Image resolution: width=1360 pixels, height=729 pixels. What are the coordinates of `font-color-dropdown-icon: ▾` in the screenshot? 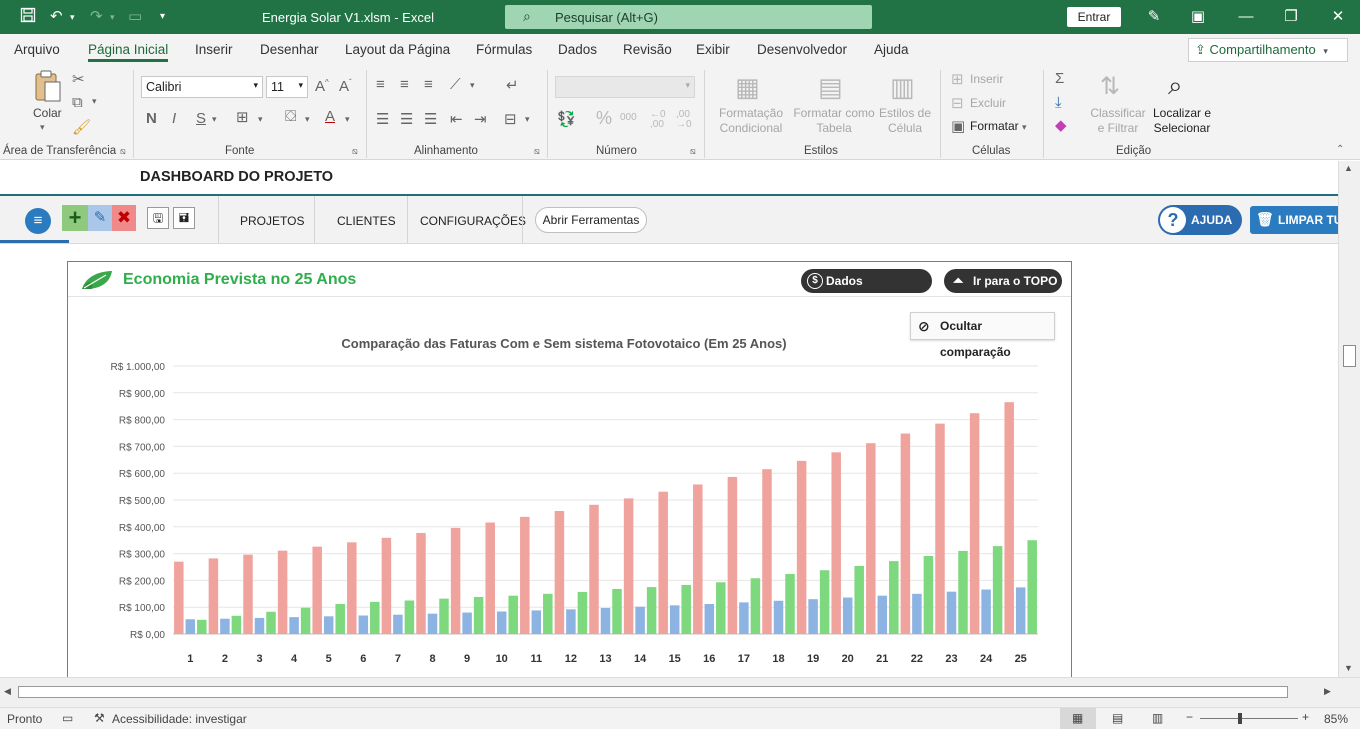 It's located at (347, 119).